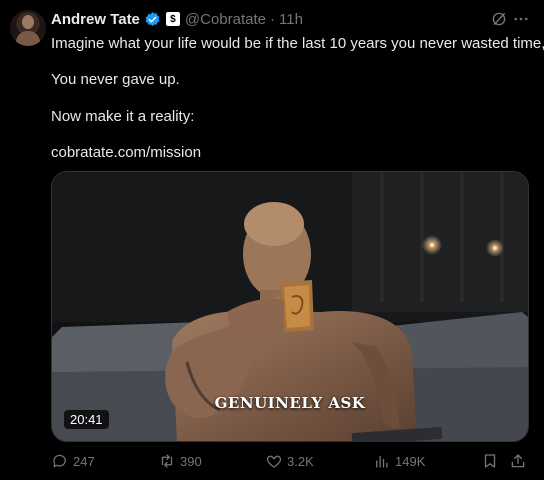  I want to click on repost-button: 390, so click(180, 461).